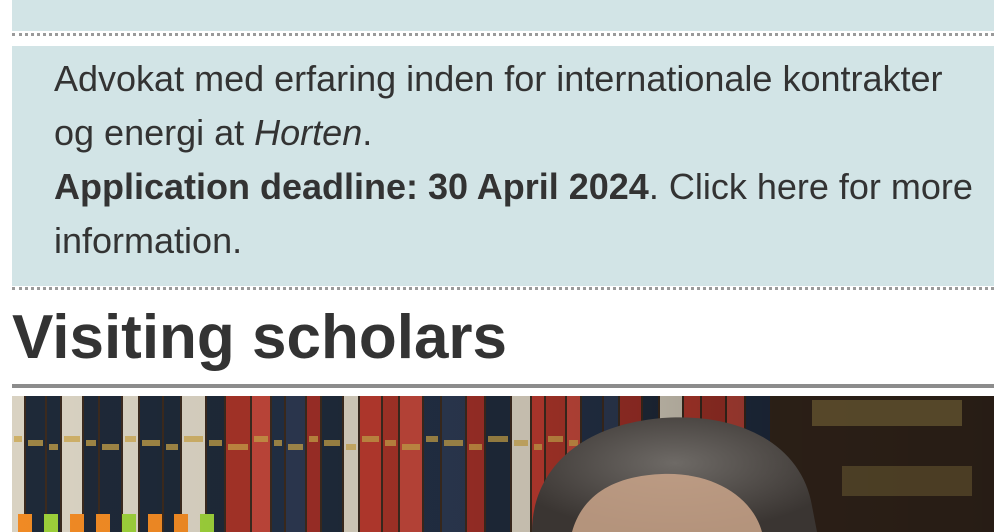 The height and width of the screenshot is (532, 1002). I want to click on section-title-rule, so click(503, 386).